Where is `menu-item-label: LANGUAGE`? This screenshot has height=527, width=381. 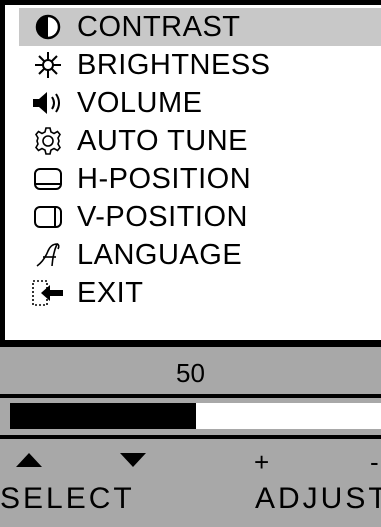 menu-item-label: LANGUAGE is located at coordinates (160, 254).